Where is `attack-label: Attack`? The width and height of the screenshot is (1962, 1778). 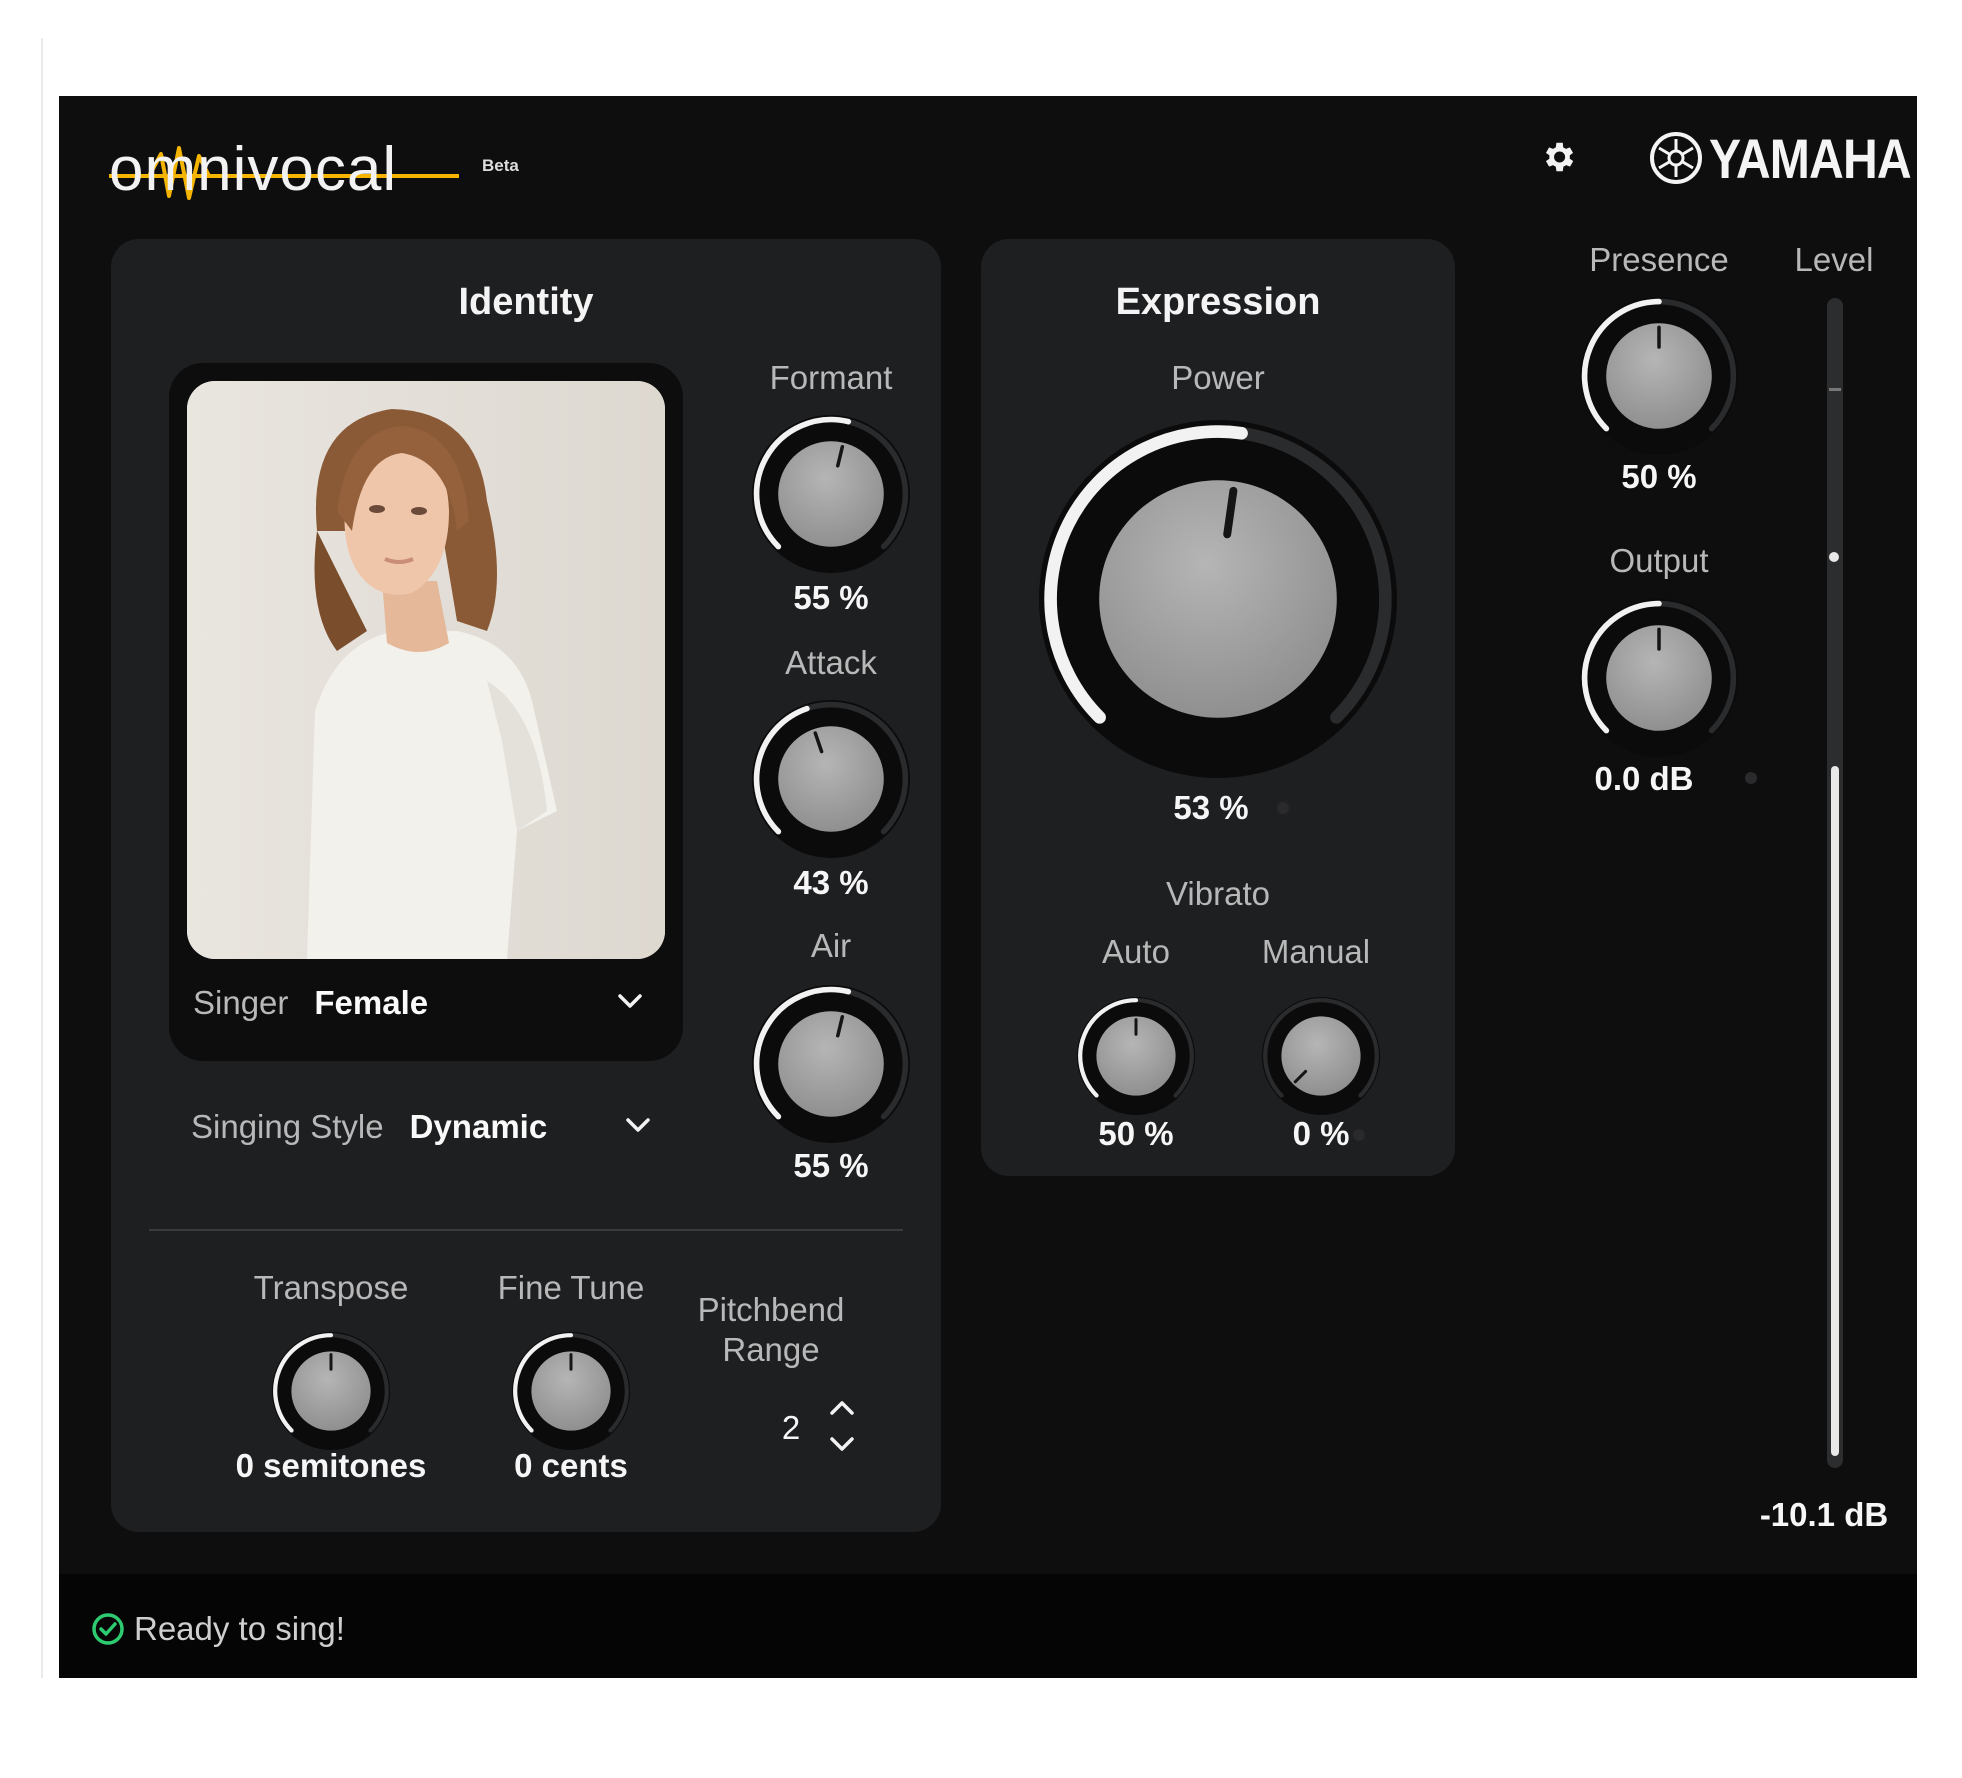 attack-label: Attack is located at coordinates (831, 662).